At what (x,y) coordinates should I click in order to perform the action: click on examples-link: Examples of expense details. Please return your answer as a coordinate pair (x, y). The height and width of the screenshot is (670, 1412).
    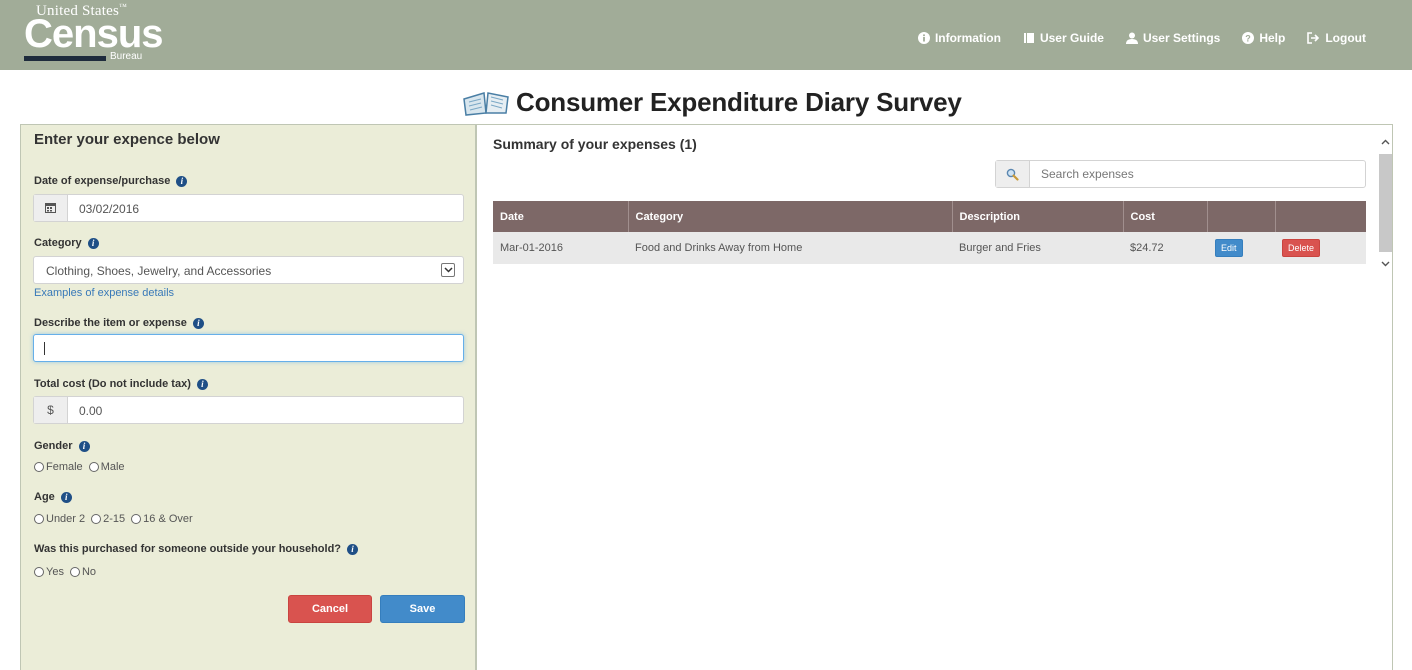
    Looking at the image, I should click on (104, 293).